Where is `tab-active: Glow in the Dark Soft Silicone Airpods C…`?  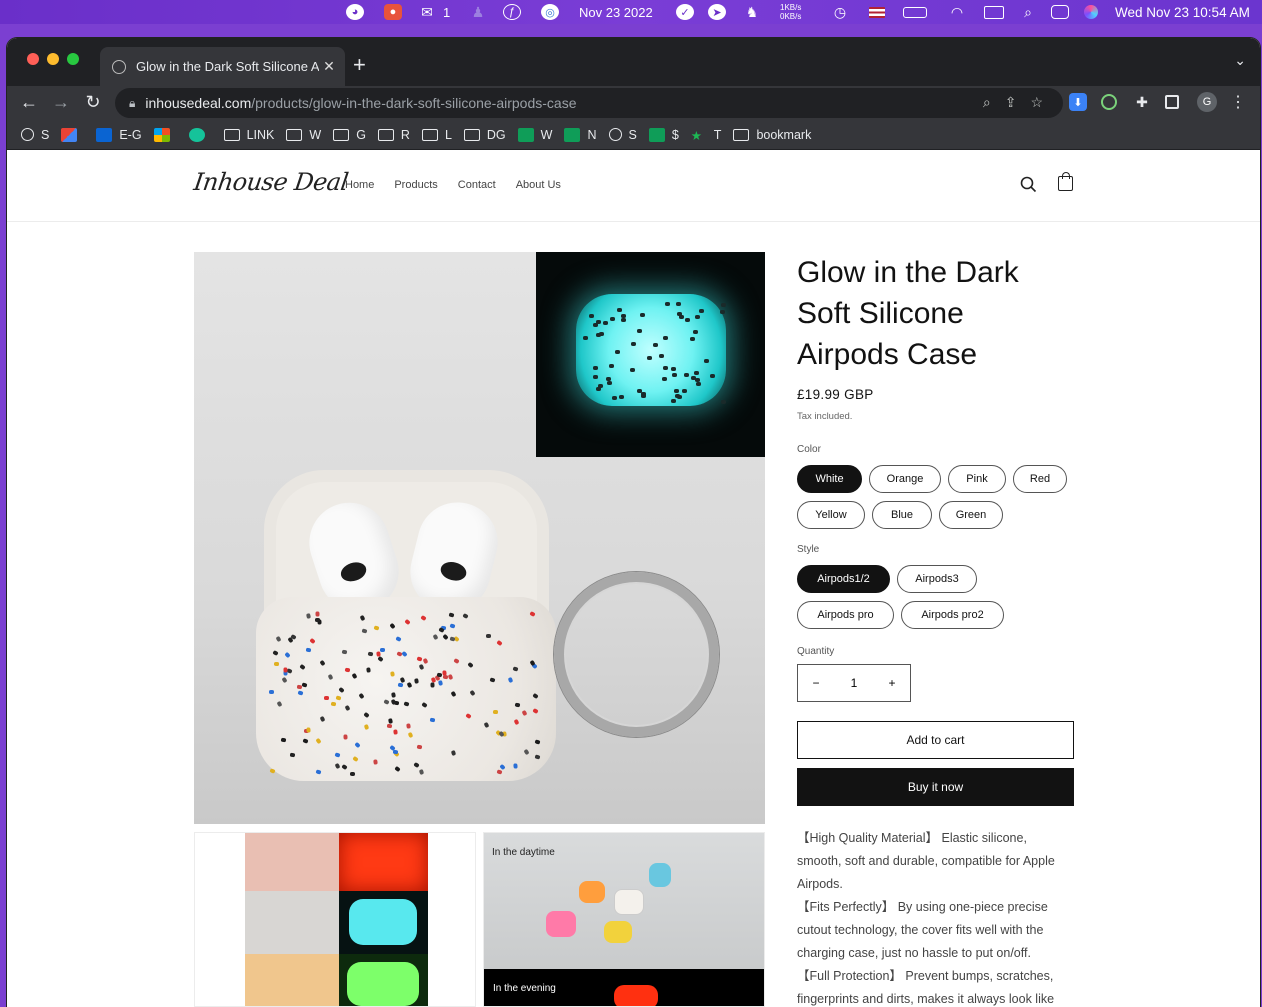
tab-active: Glow in the Dark Soft Silicone Airpods C… is located at coordinates (222, 66).